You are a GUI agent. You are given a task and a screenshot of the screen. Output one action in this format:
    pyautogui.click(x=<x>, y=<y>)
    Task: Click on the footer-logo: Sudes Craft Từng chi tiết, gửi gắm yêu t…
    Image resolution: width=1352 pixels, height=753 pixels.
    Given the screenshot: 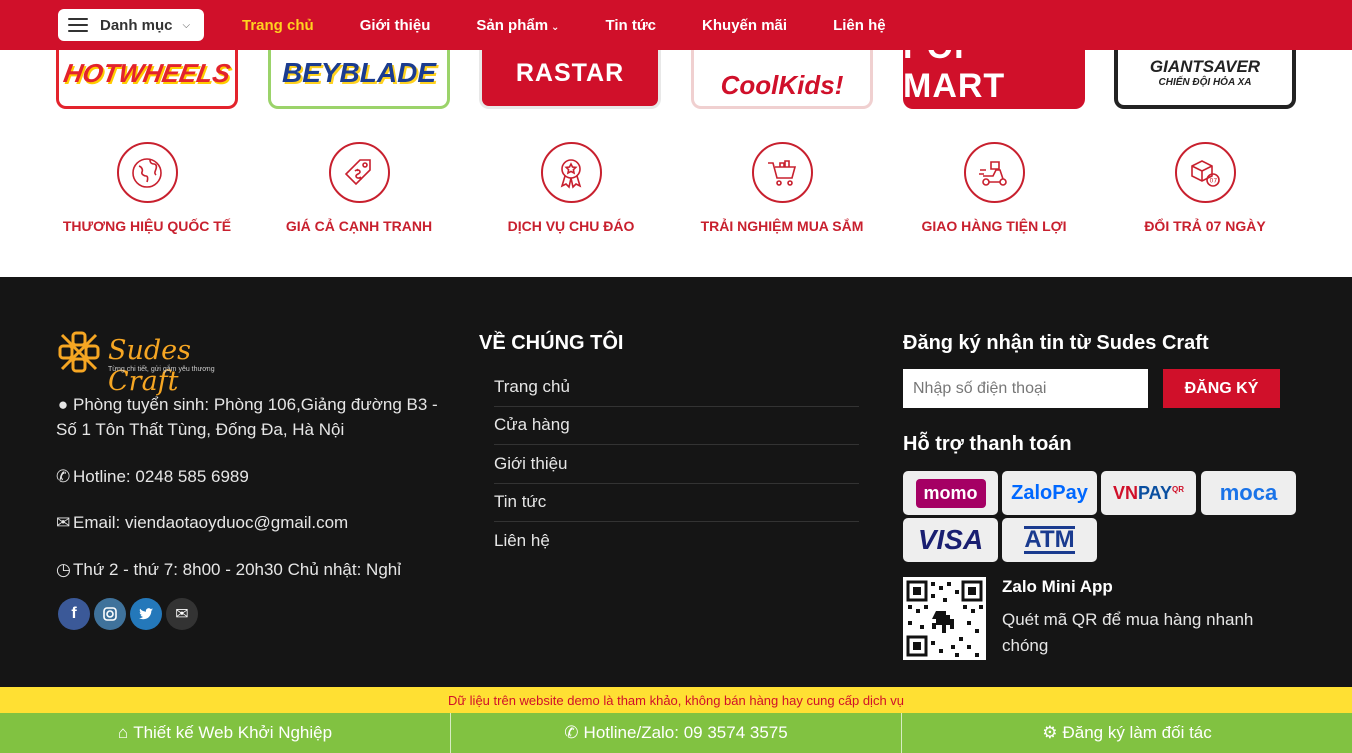 What is the action you would take?
    pyautogui.click(x=156, y=363)
    